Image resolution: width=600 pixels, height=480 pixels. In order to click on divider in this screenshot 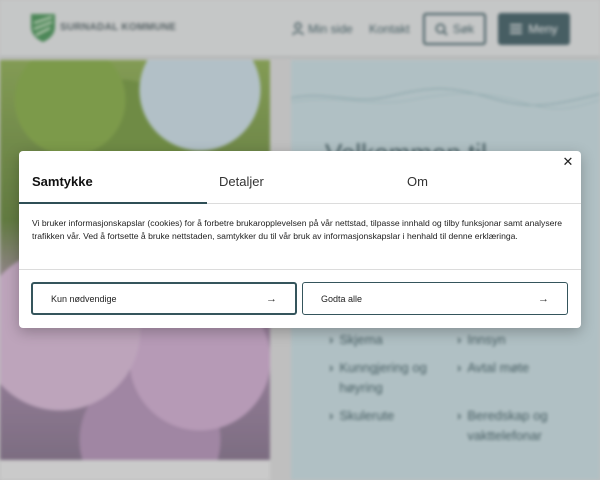, I will do `click(300, 269)`.